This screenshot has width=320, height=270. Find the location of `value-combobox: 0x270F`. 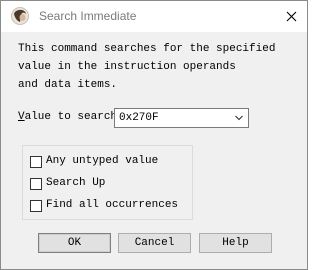

value-combobox: 0x270F is located at coordinates (181, 118).